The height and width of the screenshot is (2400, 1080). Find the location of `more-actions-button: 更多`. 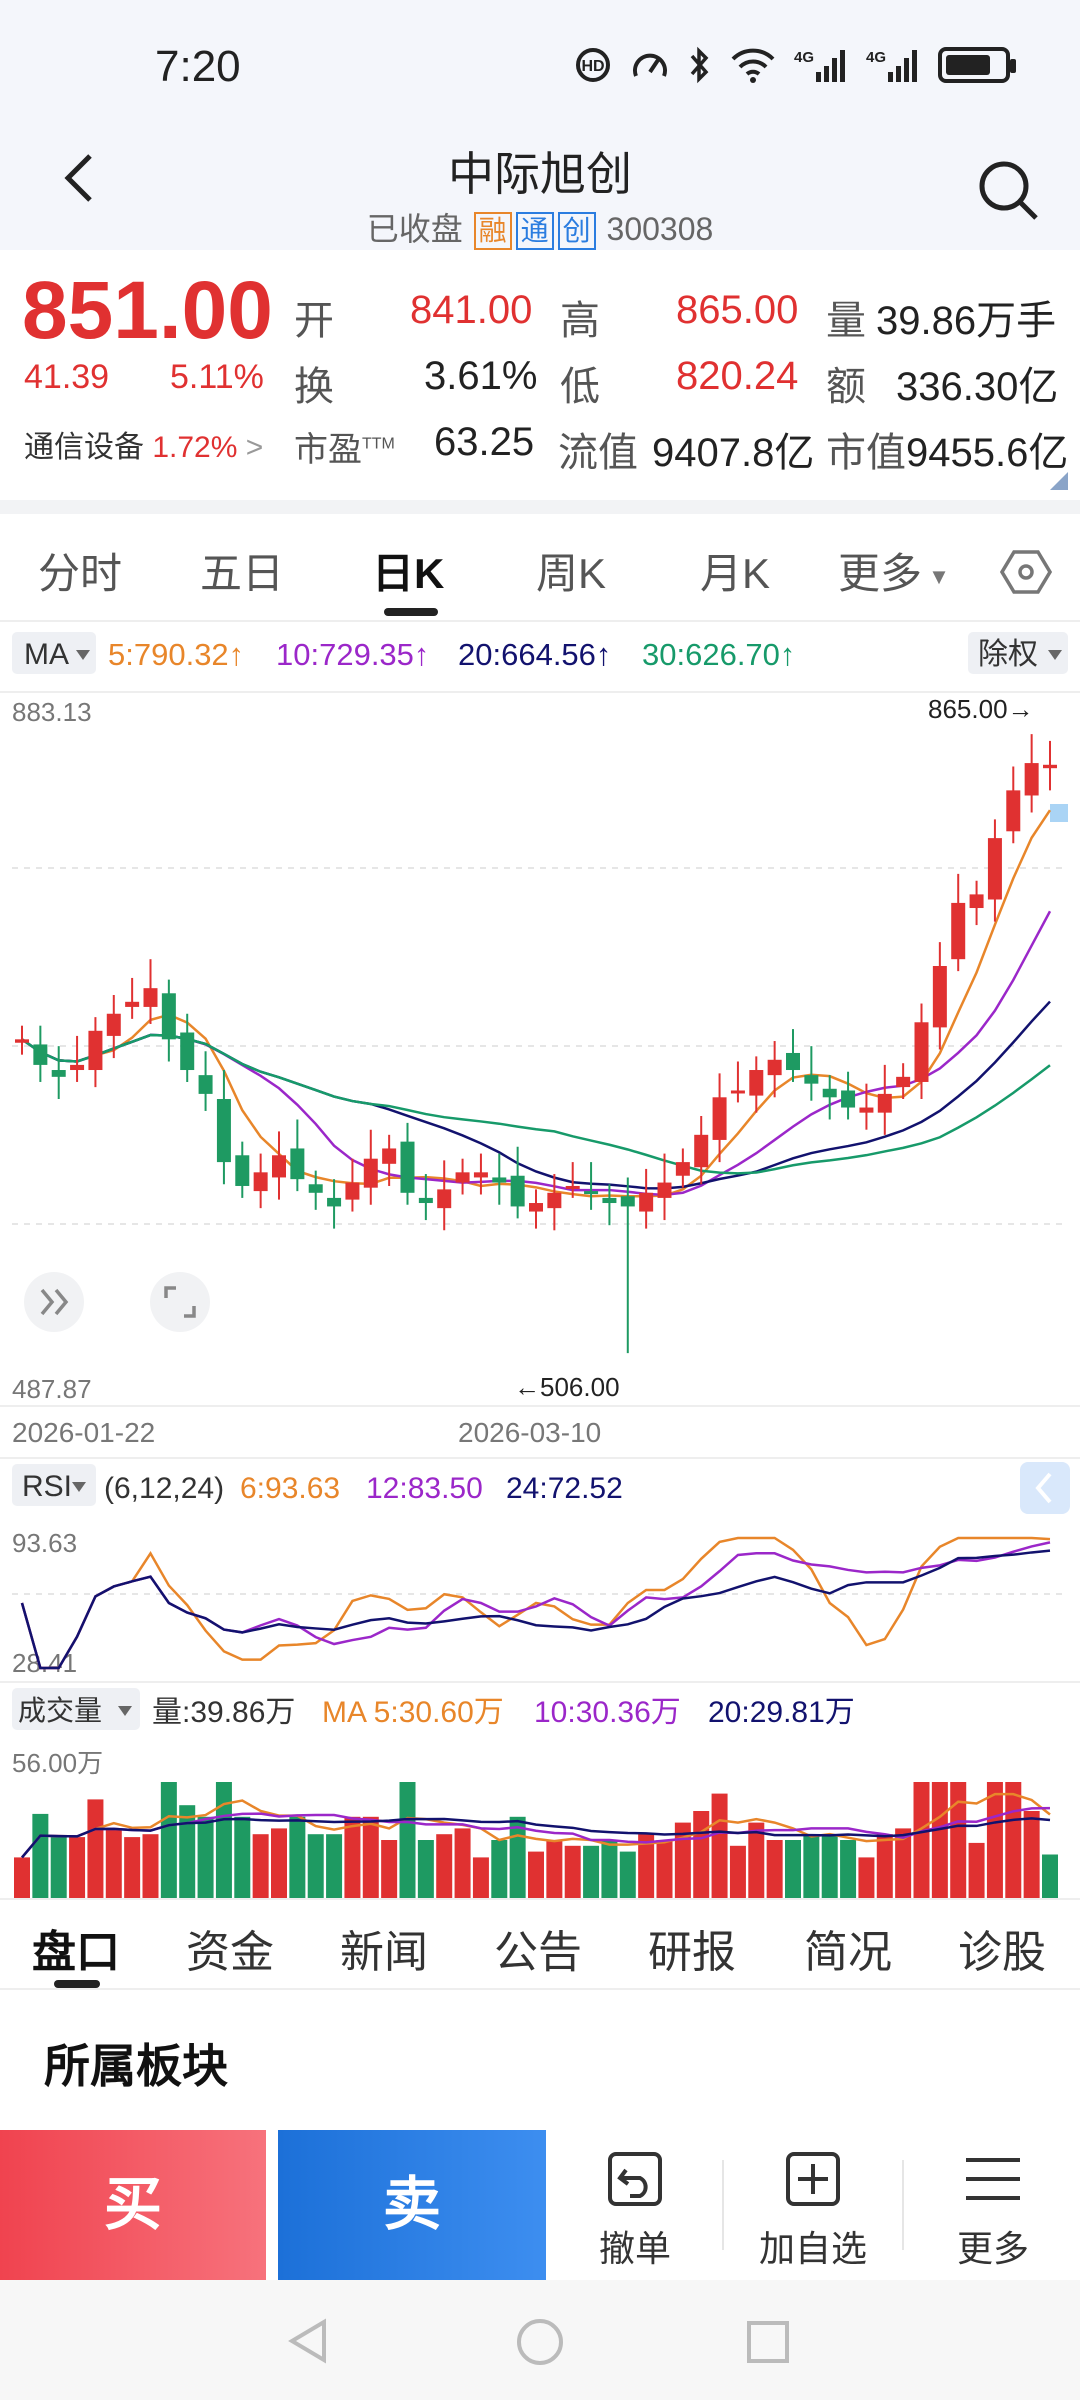

more-actions-button: 更多 is located at coordinates (993, 2210).